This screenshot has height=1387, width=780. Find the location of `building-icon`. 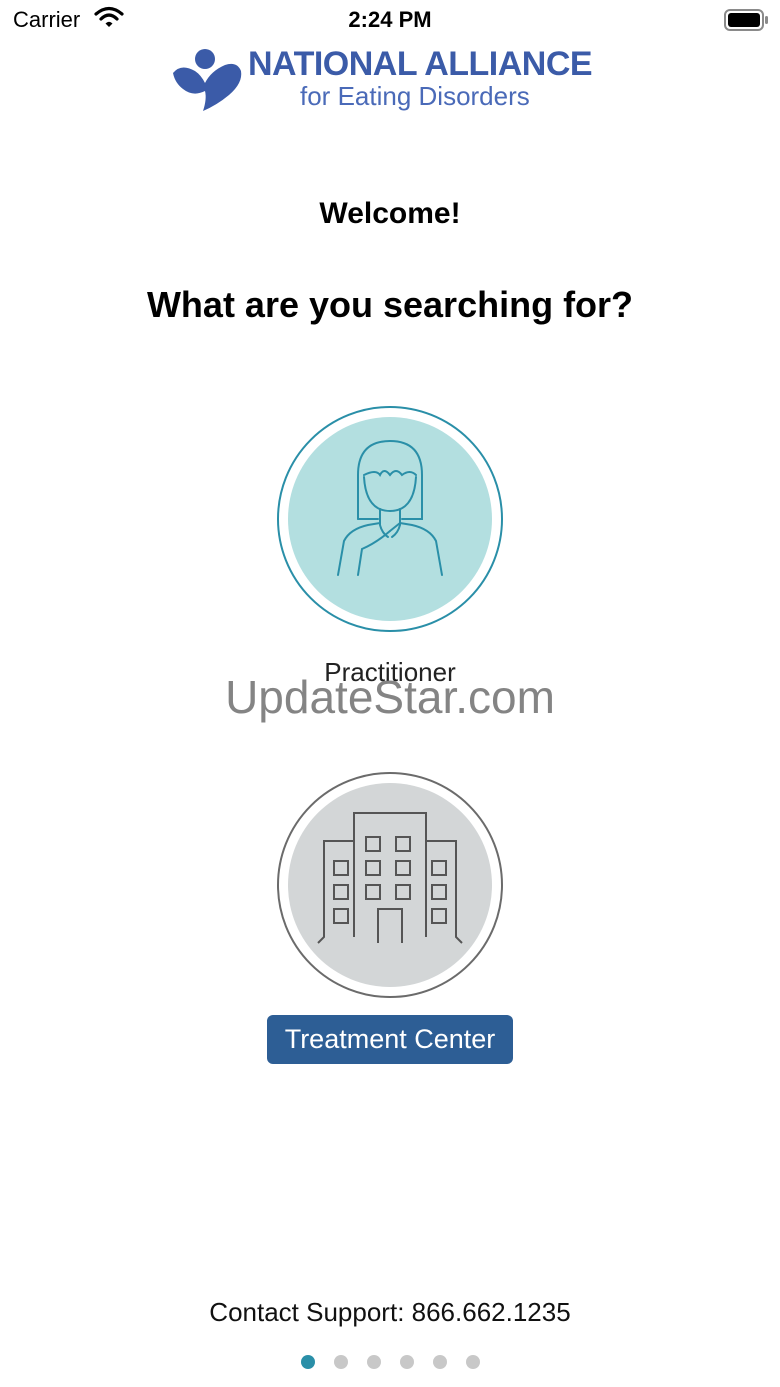

building-icon is located at coordinates (390, 885).